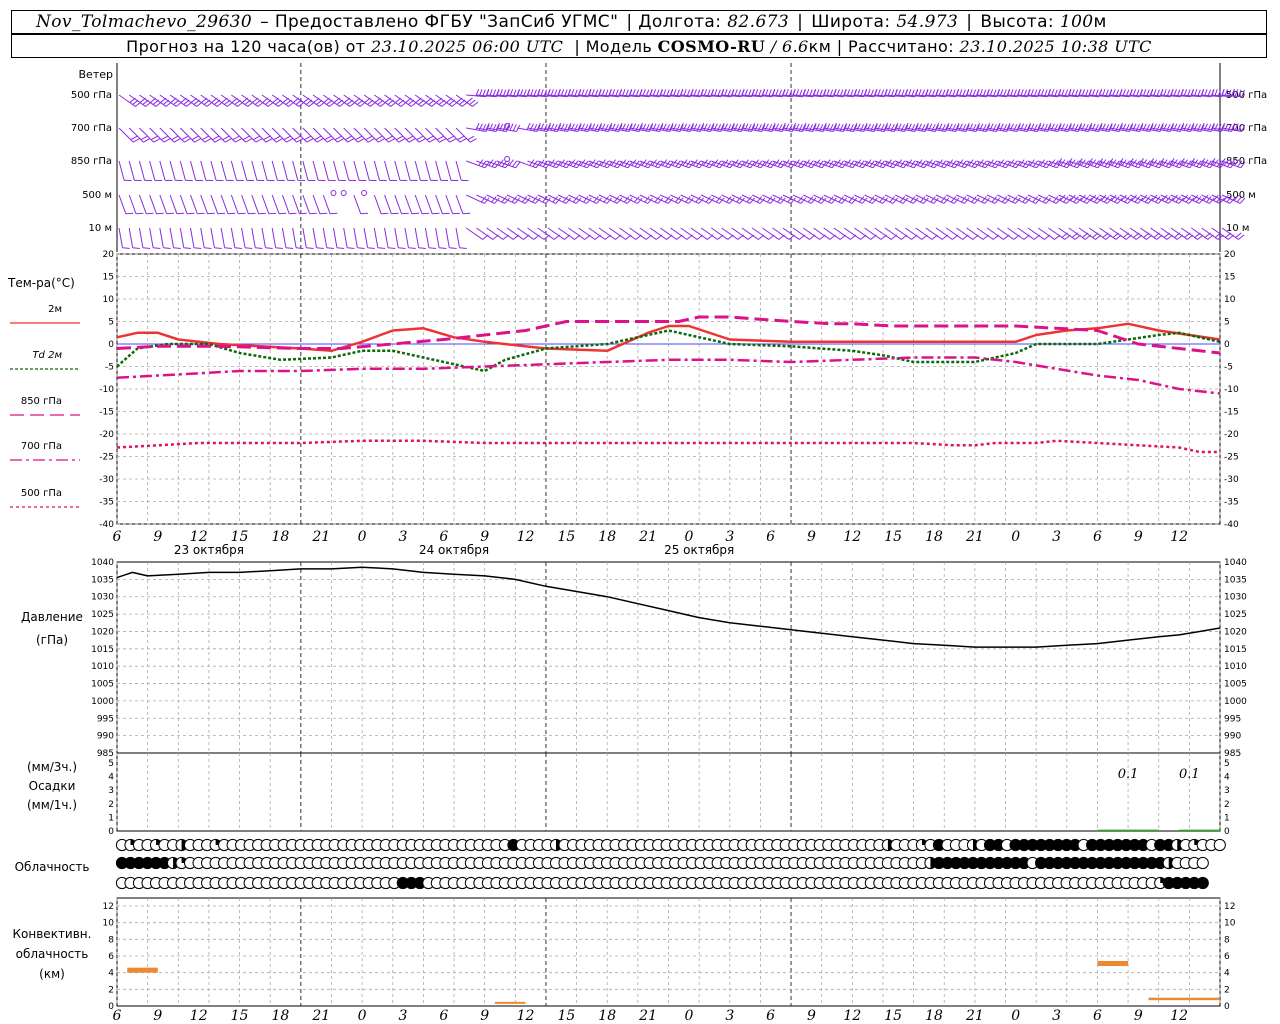  I want to click on hour-tick-label-temp: 21, so click(974, 537).